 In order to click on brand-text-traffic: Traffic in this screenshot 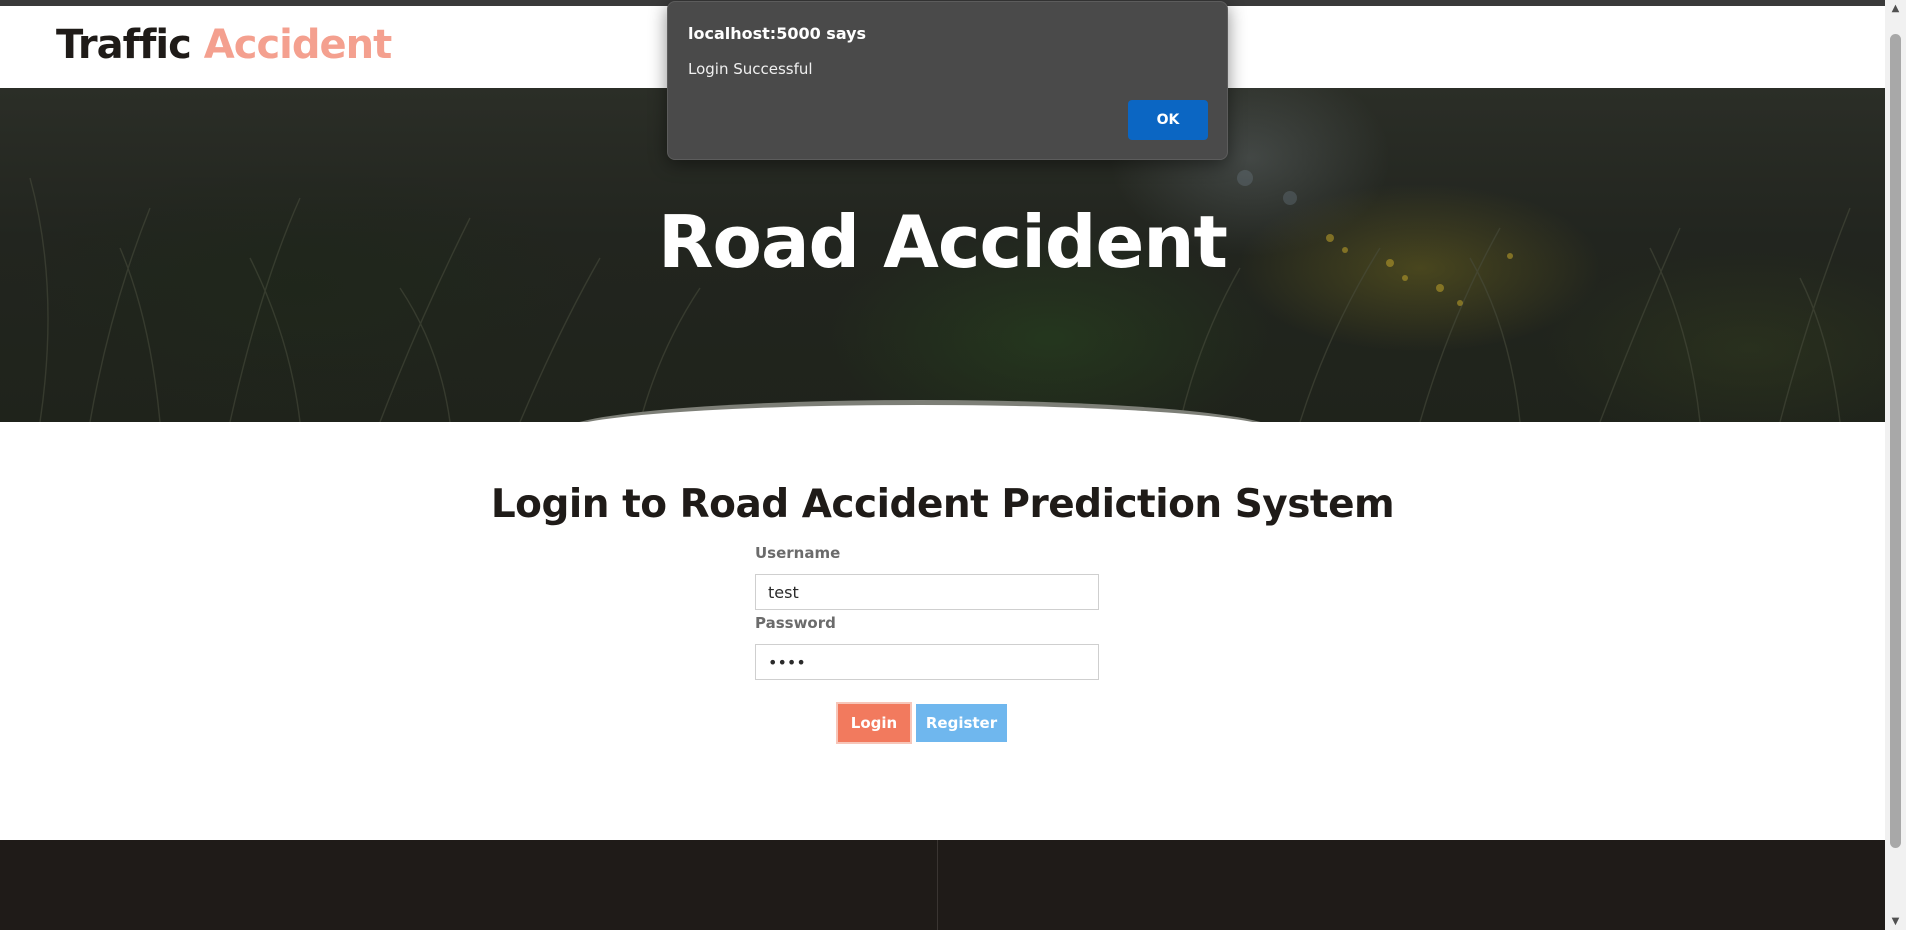, I will do `click(124, 45)`.